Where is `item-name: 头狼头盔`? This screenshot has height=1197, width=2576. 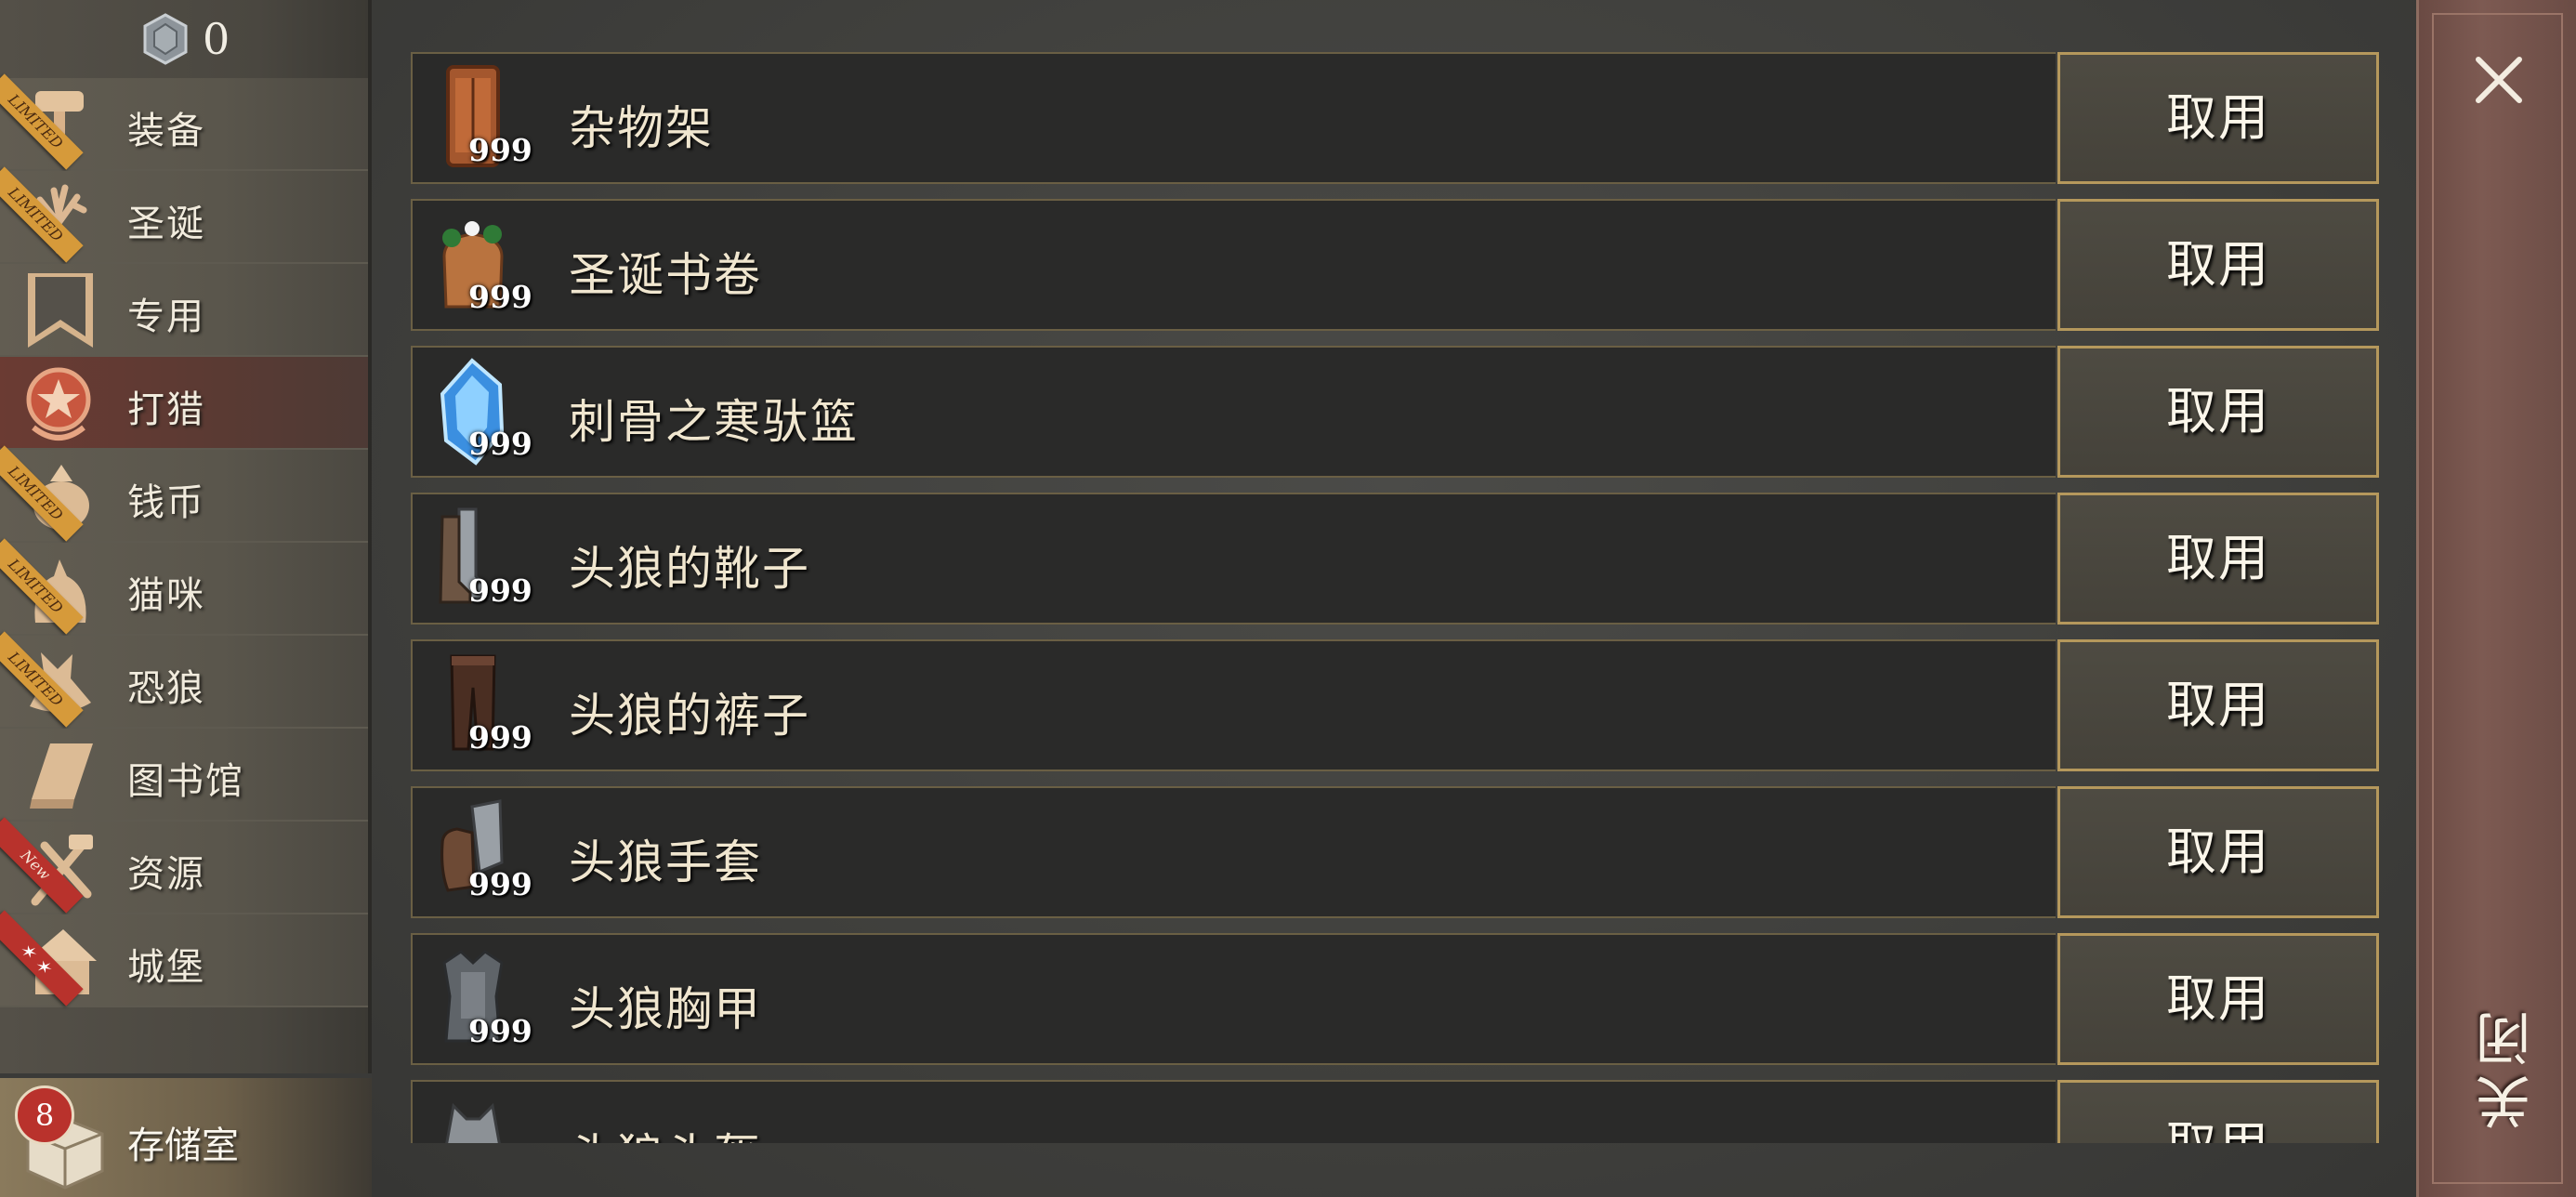
item-name: 头狼头盔 is located at coordinates (665, 1131).